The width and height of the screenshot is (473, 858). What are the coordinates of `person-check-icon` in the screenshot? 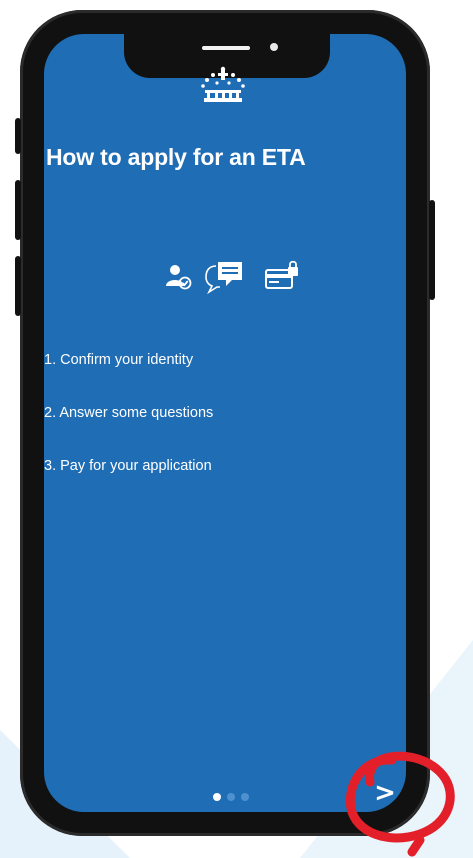 It's located at (179, 277).